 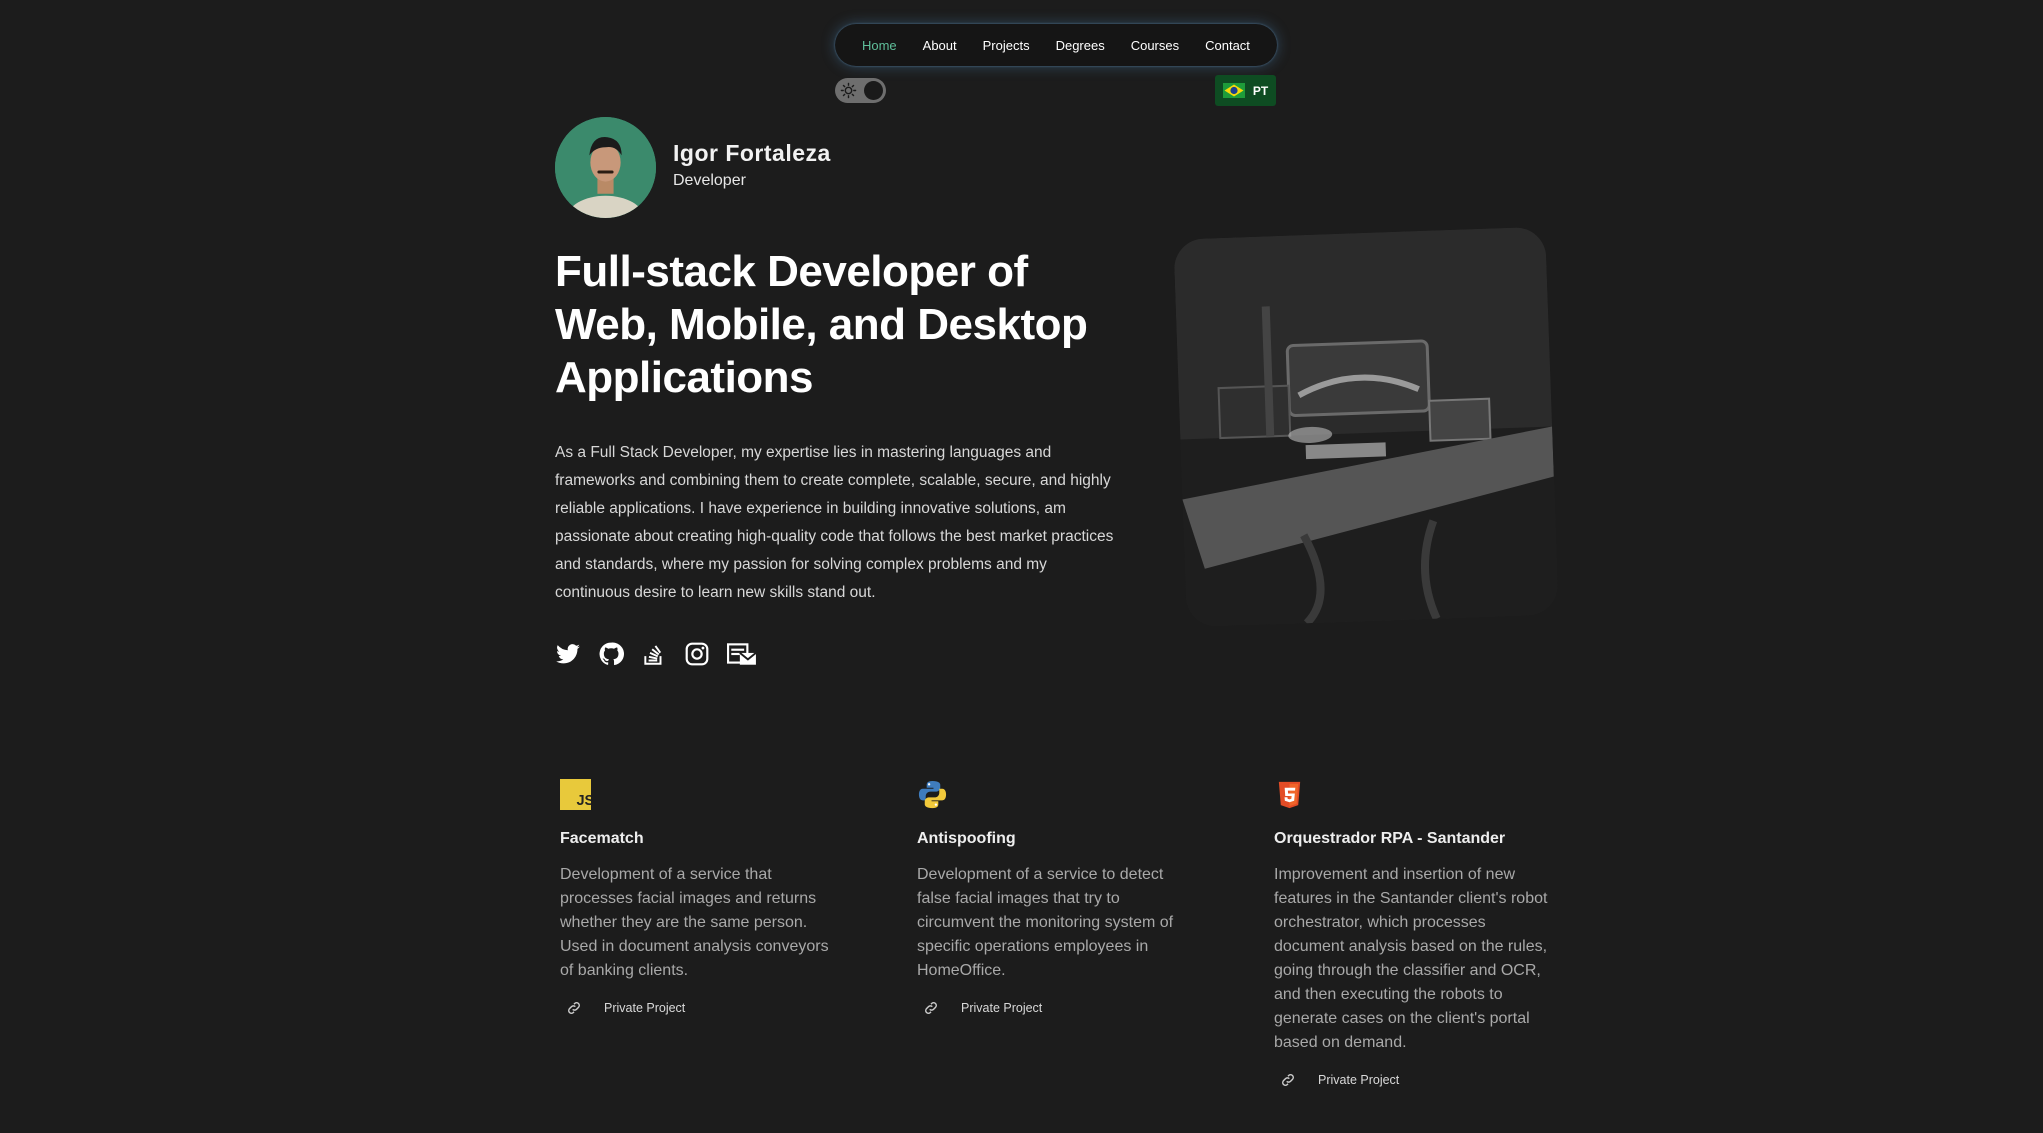 What do you see at coordinates (752, 153) in the screenshot?
I see `profile-name: Igor Fortaleza` at bounding box center [752, 153].